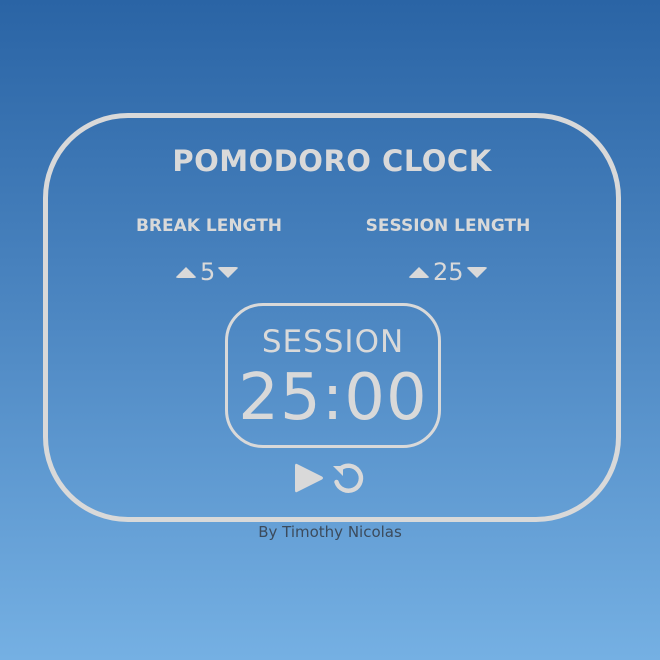 The image size is (660, 660). What do you see at coordinates (228, 272) in the screenshot?
I see `break-decrement-icon` at bounding box center [228, 272].